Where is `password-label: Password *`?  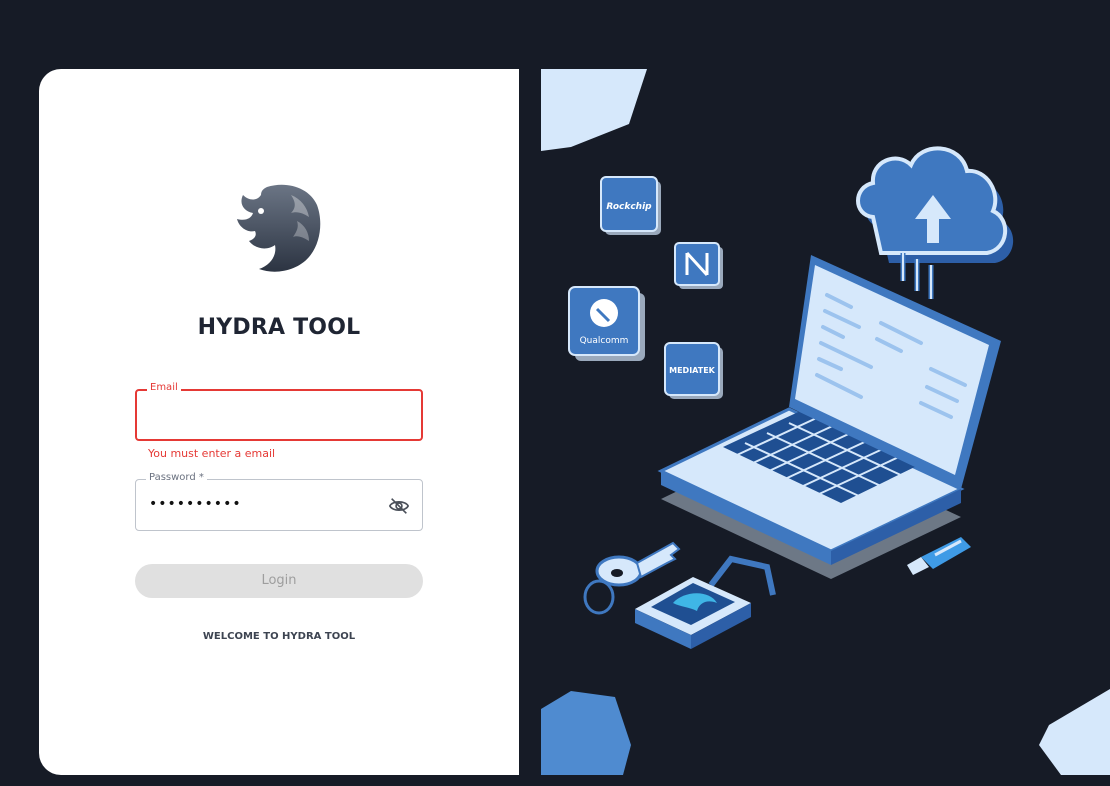
password-label: Password * is located at coordinates (176, 478).